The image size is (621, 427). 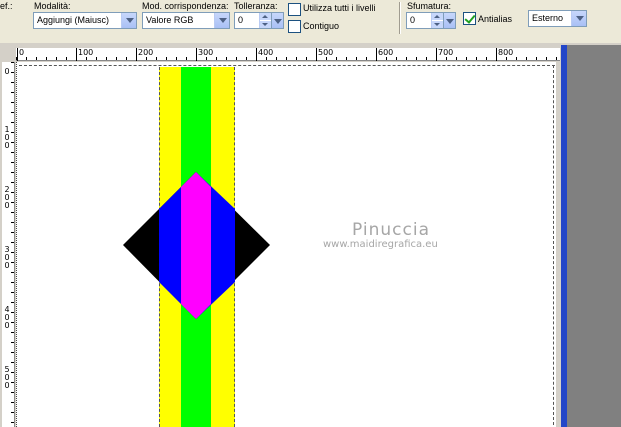 I want to click on workspace-background, so click(x=594, y=236).